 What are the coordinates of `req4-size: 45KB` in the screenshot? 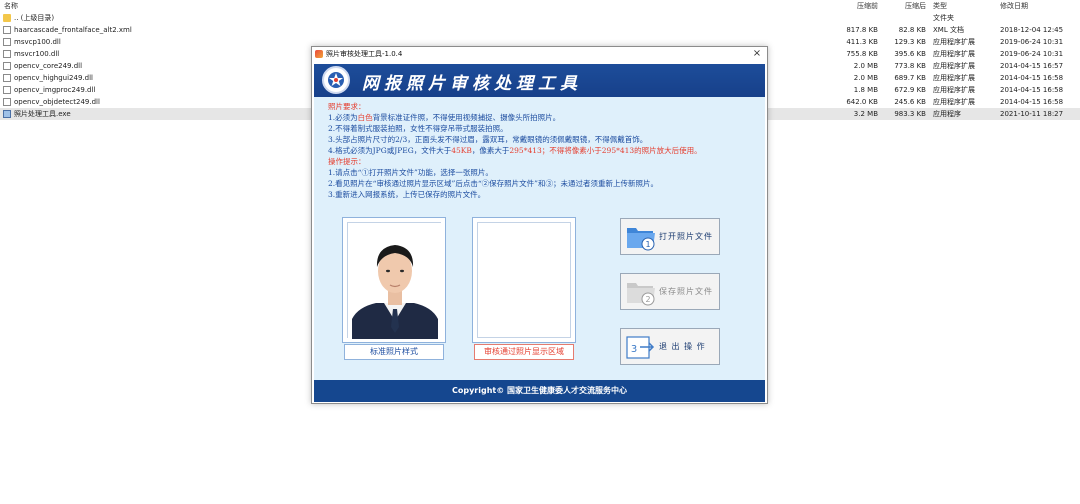 It's located at (461, 150).